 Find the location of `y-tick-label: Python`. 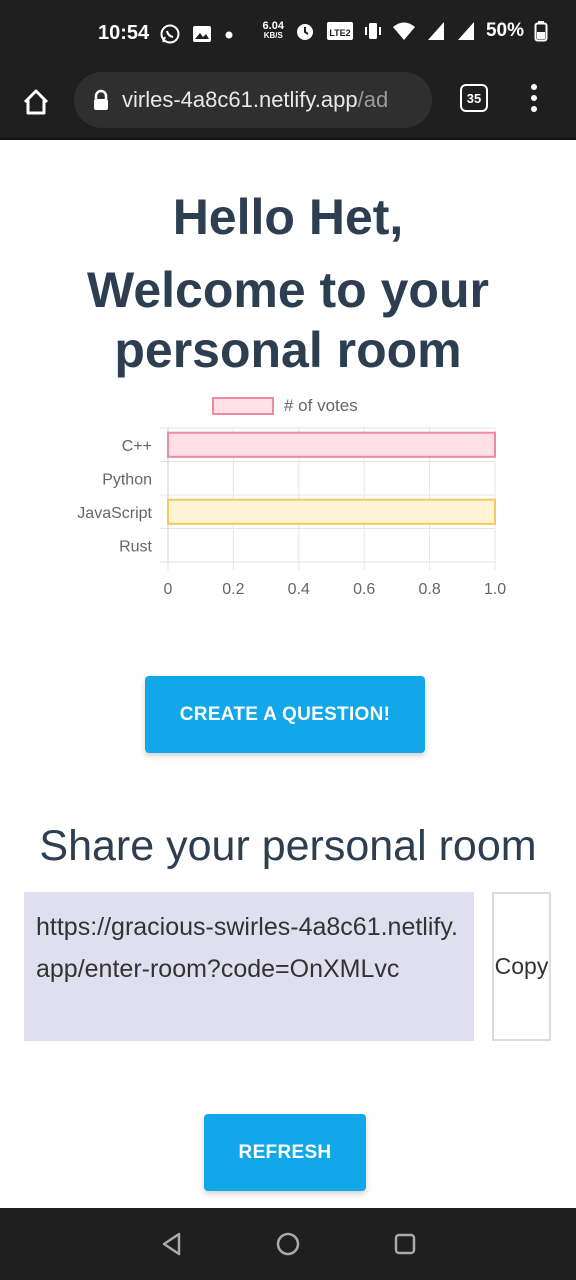

y-tick-label: Python is located at coordinates (127, 479).